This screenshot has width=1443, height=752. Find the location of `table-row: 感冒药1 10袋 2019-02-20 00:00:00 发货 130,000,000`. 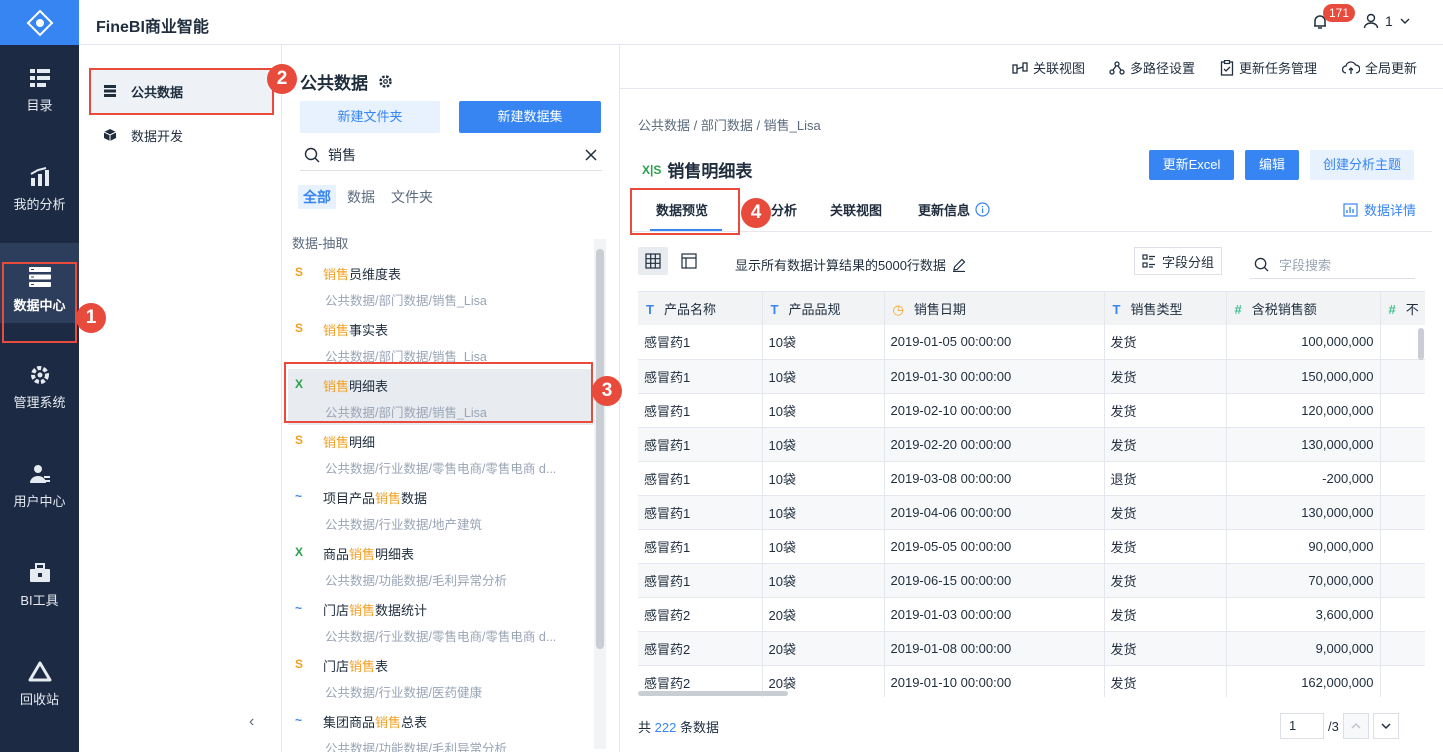

table-row: 感冒药1 10袋 2019-02-20 00:00:00 发货 130,000,000 is located at coordinates (1031, 444).